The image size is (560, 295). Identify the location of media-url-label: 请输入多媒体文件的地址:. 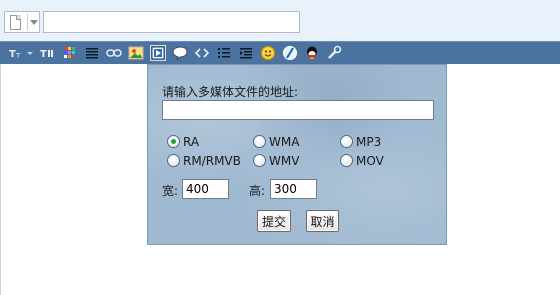
(230, 92).